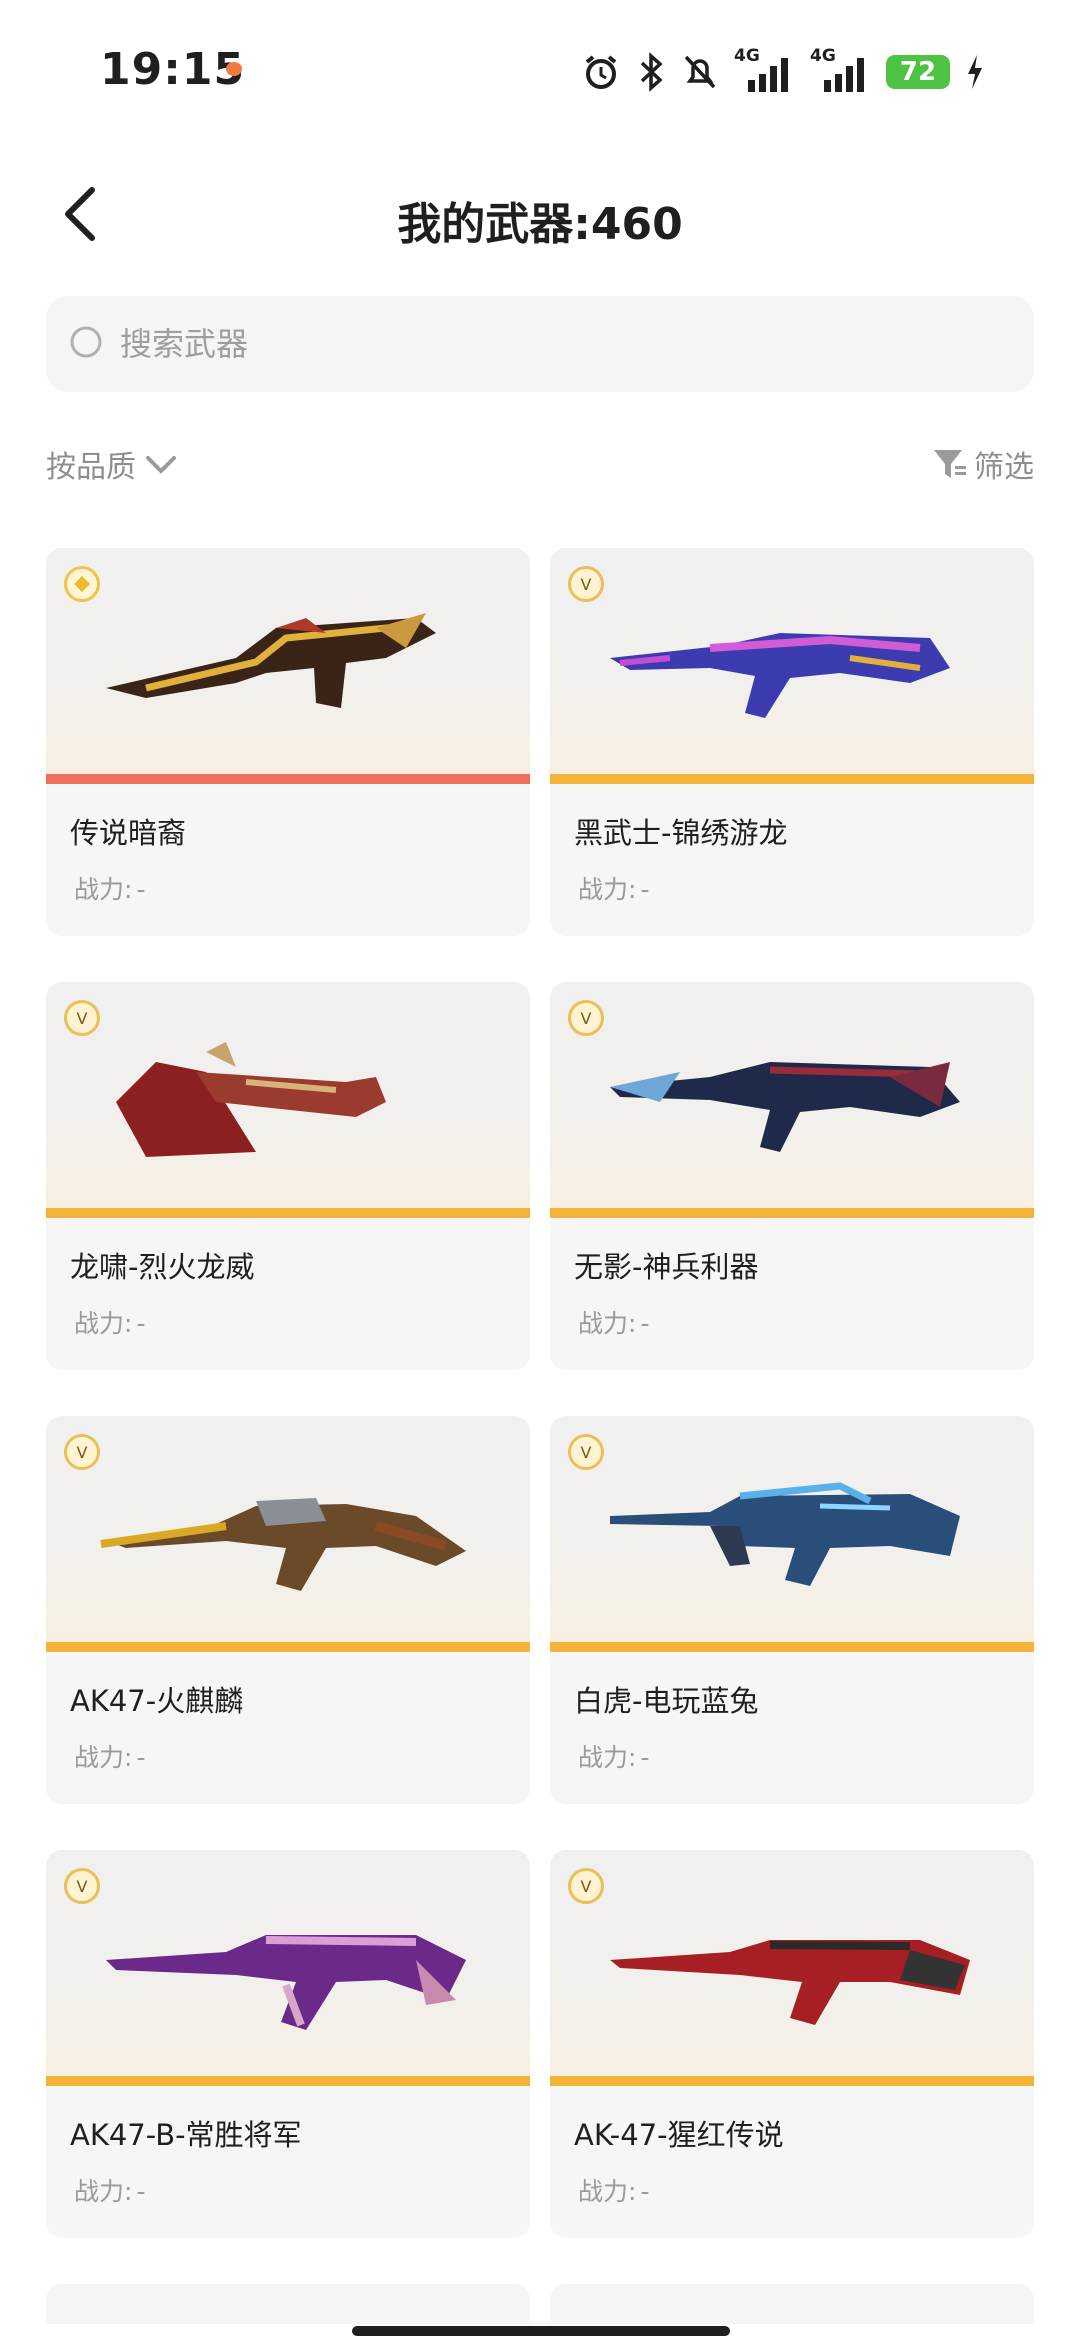 This screenshot has width=1080, height=2351. What do you see at coordinates (251, 1099) in the screenshot?
I see `axe-image` at bounding box center [251, 1099].